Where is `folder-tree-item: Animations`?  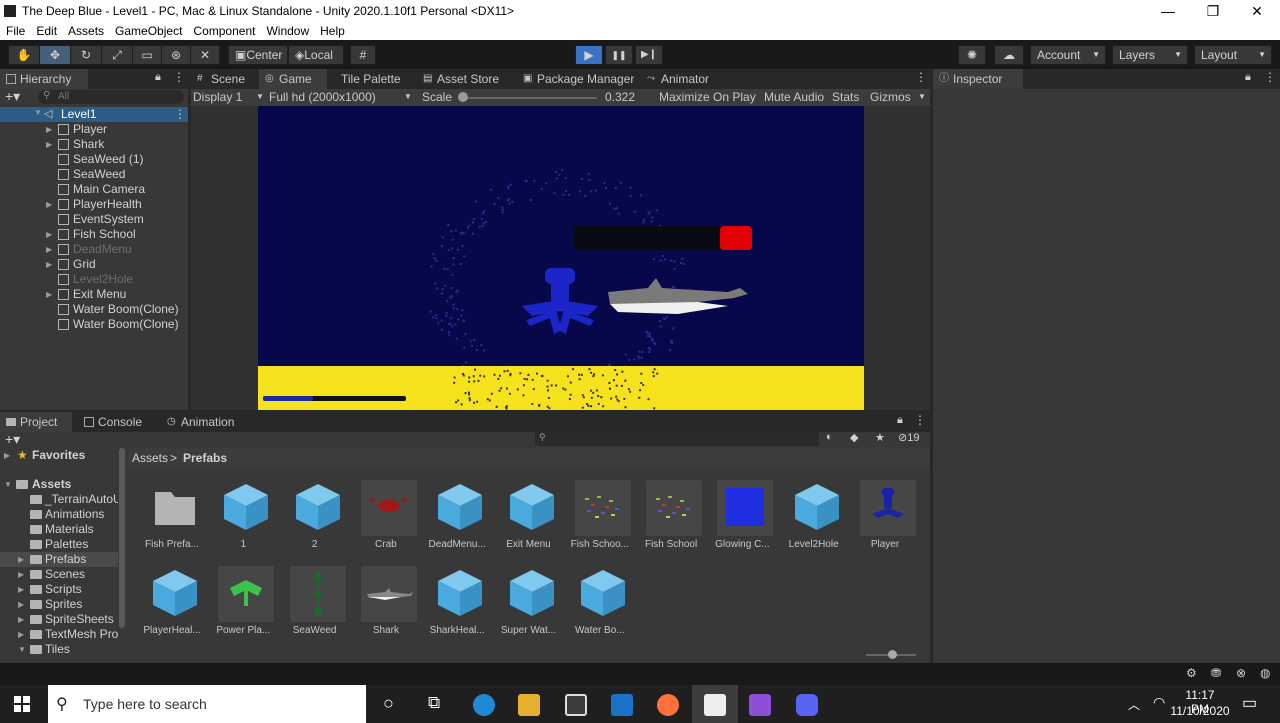
folder-tree-item: Animations is located at coordinates (59, 514).